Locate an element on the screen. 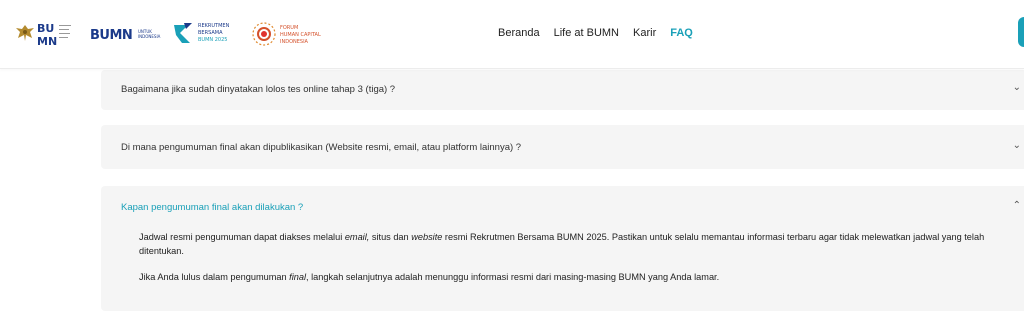 Image resolution: width=1024 pixels, height=317 pixels. svg-text: FORUM is located at coordinates (289, 28).